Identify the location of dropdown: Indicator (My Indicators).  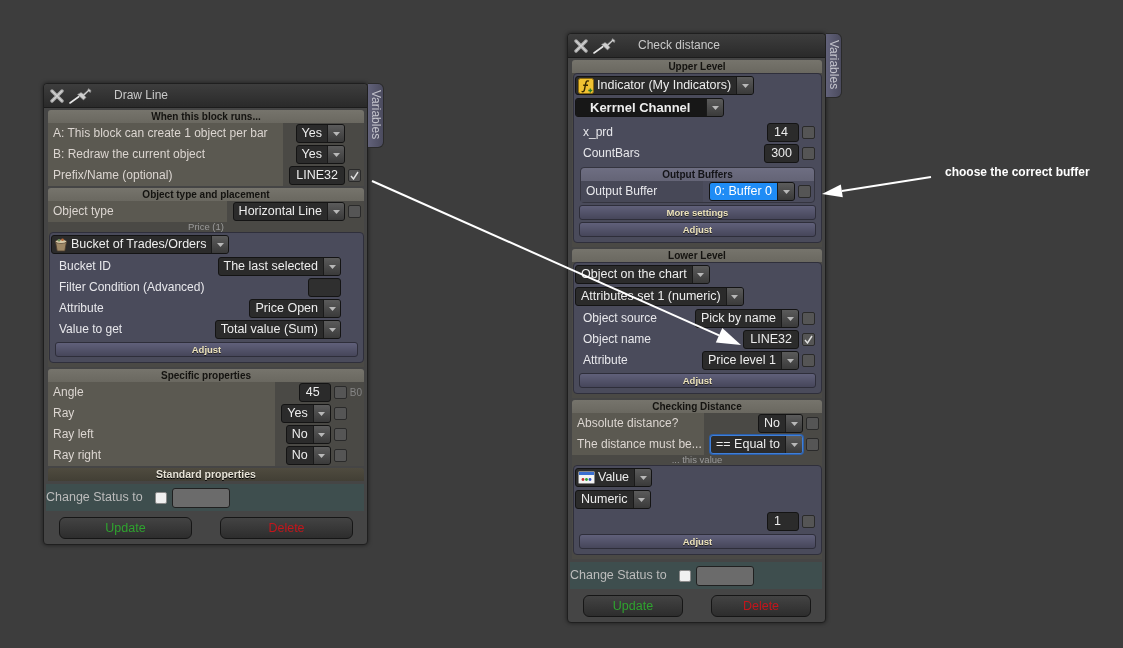
(665, 85).